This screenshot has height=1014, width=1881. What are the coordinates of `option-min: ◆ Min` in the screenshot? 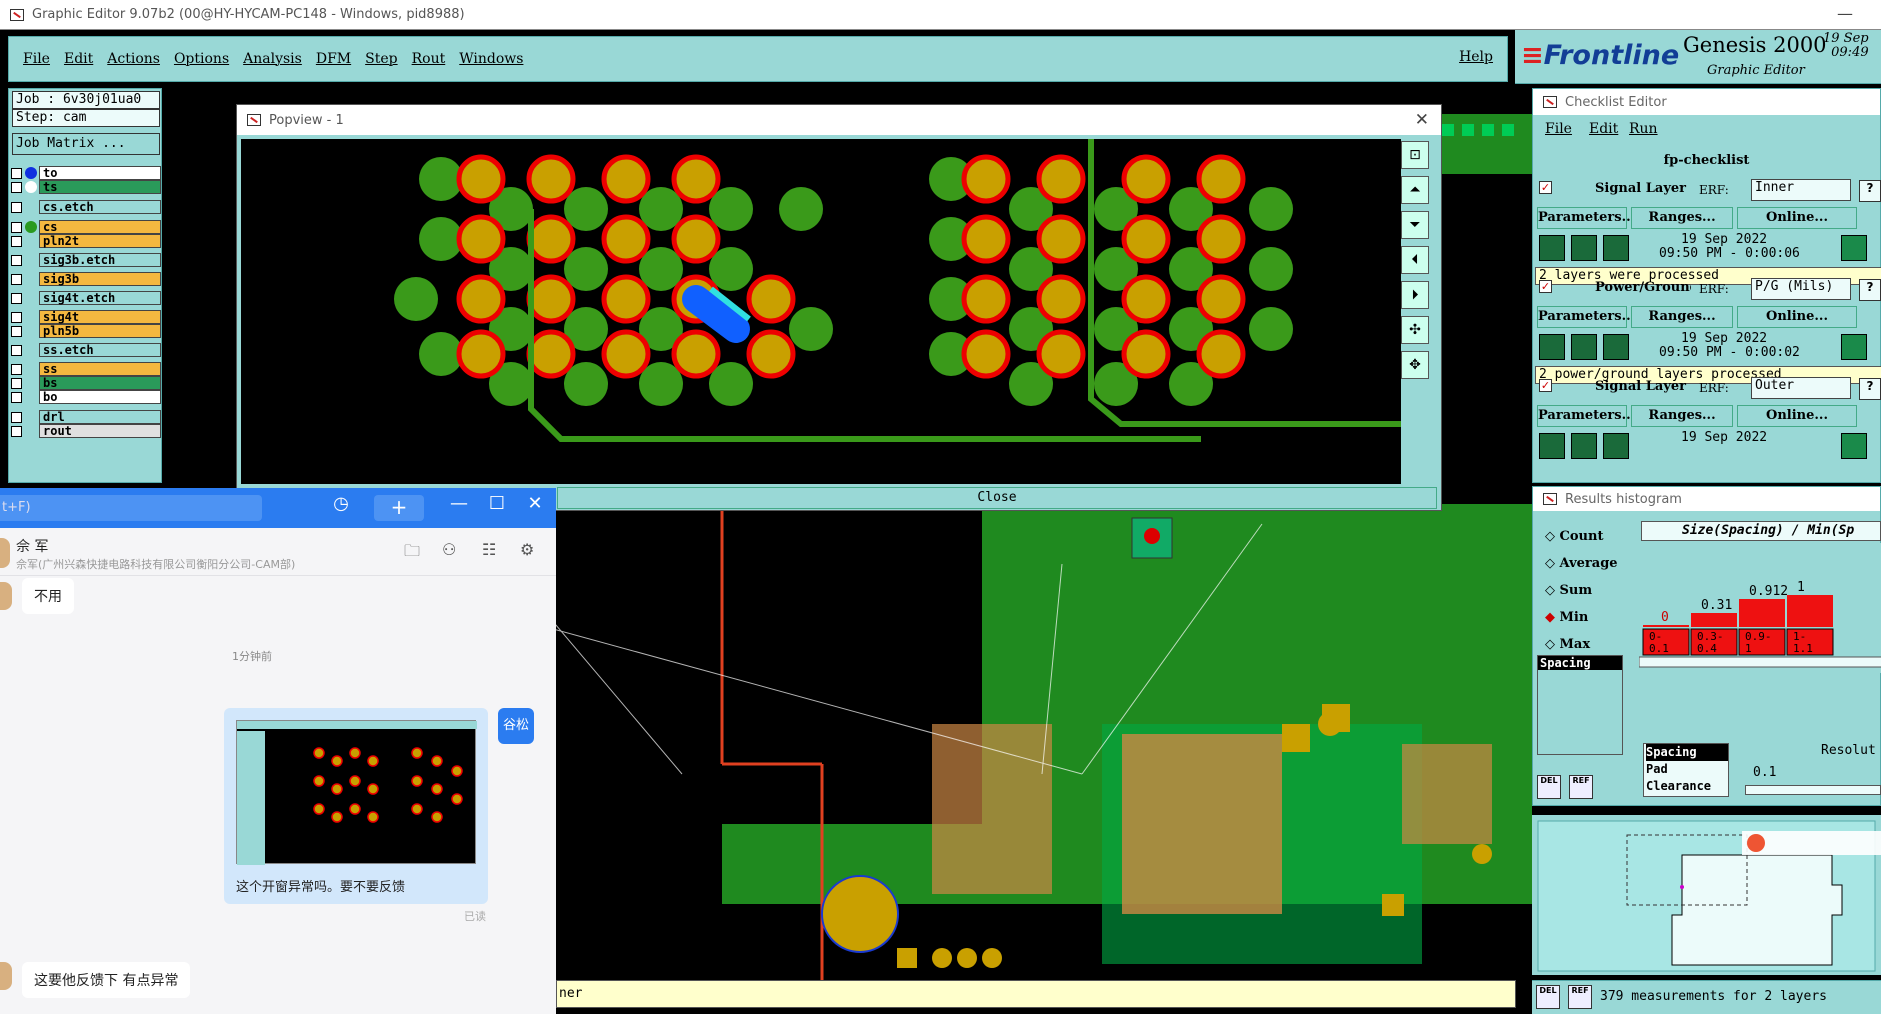 It's located at (1566, 617).